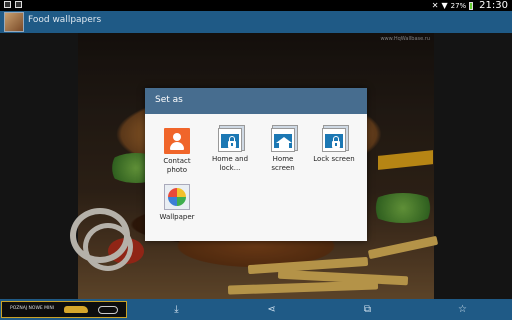  I want to click on option-label: Contact photo, so click(177, 165).